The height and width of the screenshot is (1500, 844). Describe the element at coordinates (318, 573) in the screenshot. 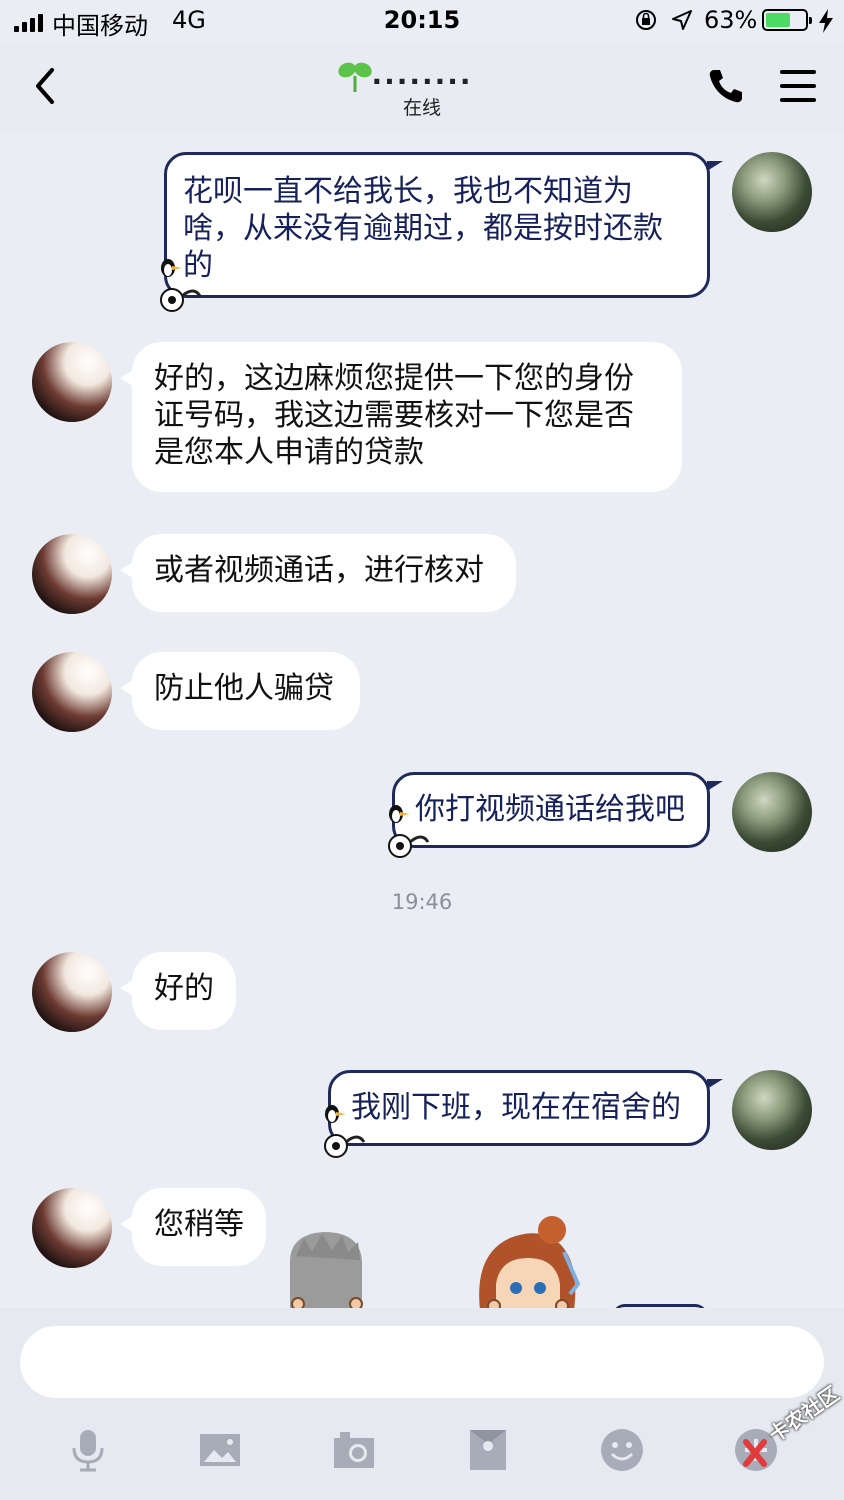

I see `message-bubble: 或者视频通话，进行核对` at that location.